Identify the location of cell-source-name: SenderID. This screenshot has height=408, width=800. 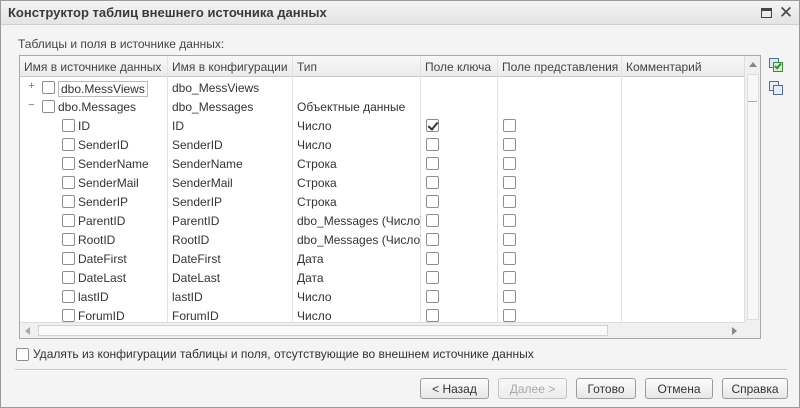
(94, 144).